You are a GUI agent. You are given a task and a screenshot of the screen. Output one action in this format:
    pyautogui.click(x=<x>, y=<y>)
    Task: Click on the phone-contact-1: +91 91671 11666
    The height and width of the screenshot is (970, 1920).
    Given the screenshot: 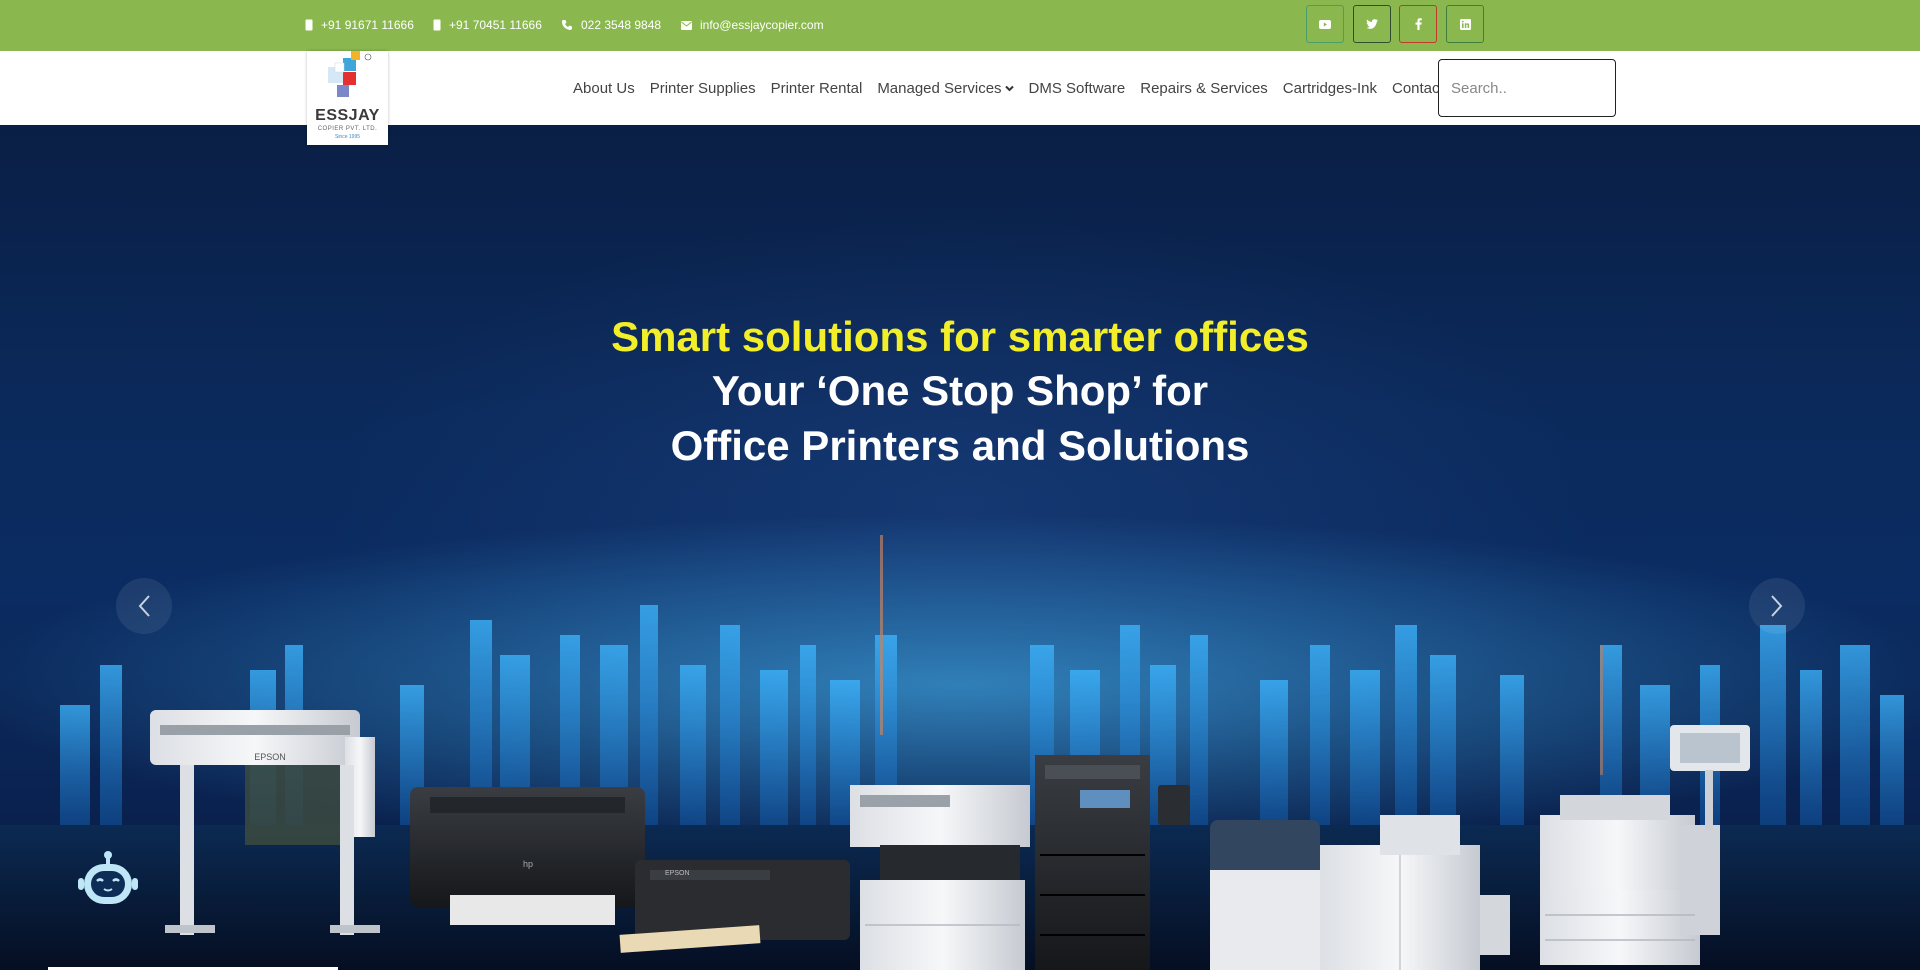 What is the action you would take?
    pyautogui.click(x=359, y=25)
    